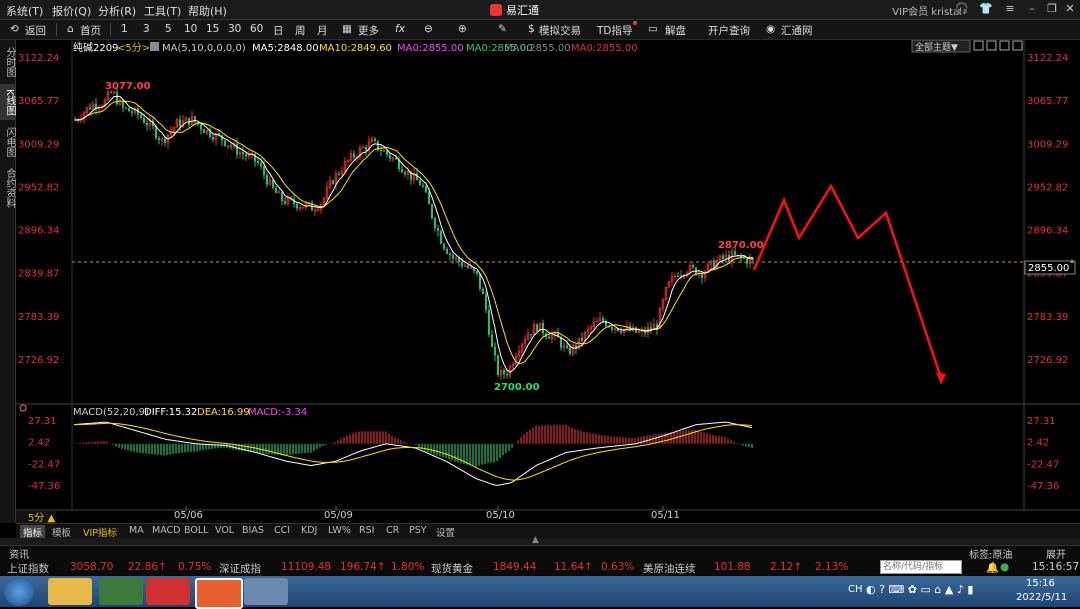 Image resolution: width=1080 pixels, height=609 pixels. Describe the element at coordinates (136, 530) in the screenshot. I see `tab-ma: MA` at that location.